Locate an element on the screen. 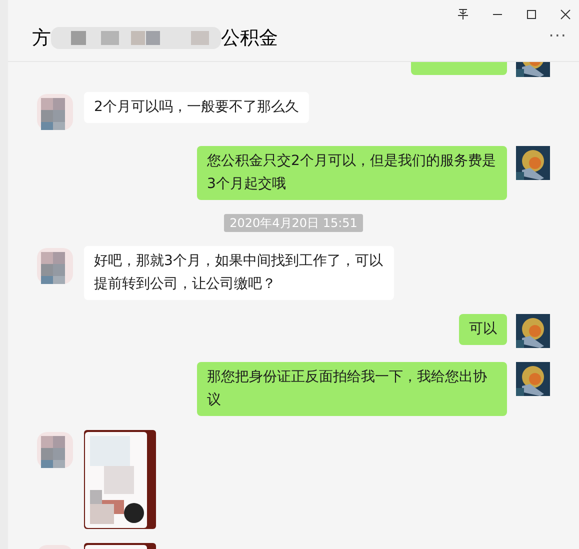 The height and width of the screenshot is (549, 579). maximize-icon is located at coordinates (531, 14).